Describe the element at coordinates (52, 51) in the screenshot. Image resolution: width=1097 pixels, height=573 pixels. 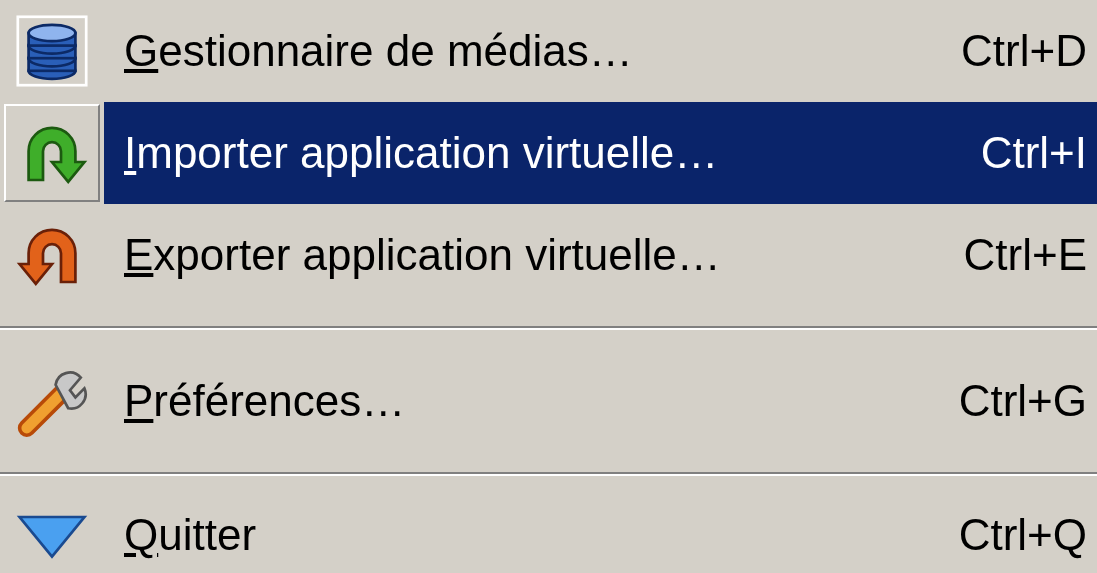
I see `database-icon` at that location.